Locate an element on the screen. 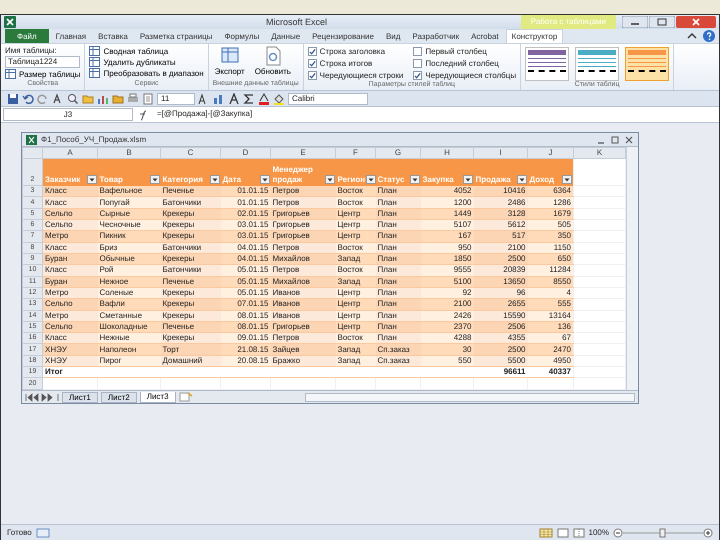 The height and width of the screenshot is (540, 720). table-cell: Иванов is located at coordinates (303, 316).